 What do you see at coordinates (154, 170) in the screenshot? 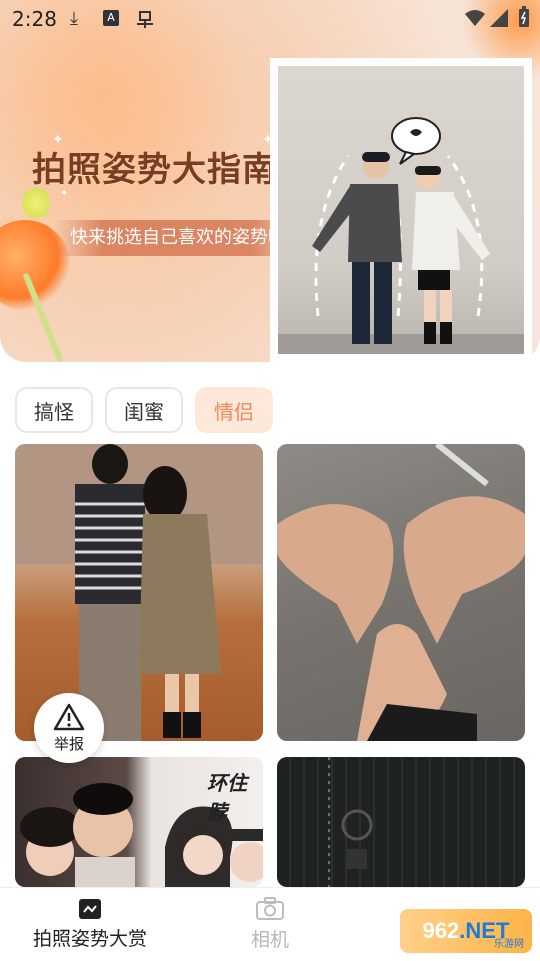
I see `hero-title: 拍照姿势大指南` at bounding box center [154, 170].